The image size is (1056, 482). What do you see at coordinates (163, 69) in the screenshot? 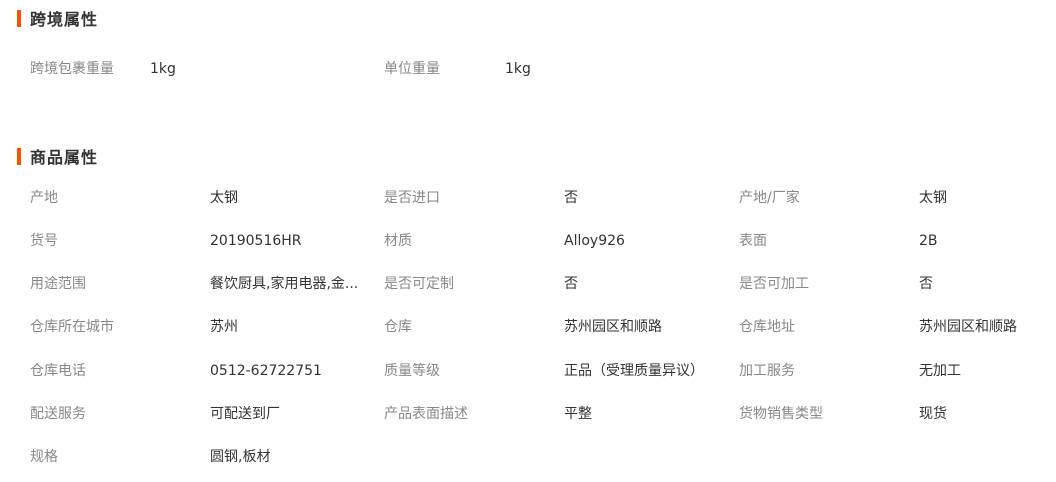
I see `attr-value-cross-border-weight: 1kg` at bounding box center [163, 69].